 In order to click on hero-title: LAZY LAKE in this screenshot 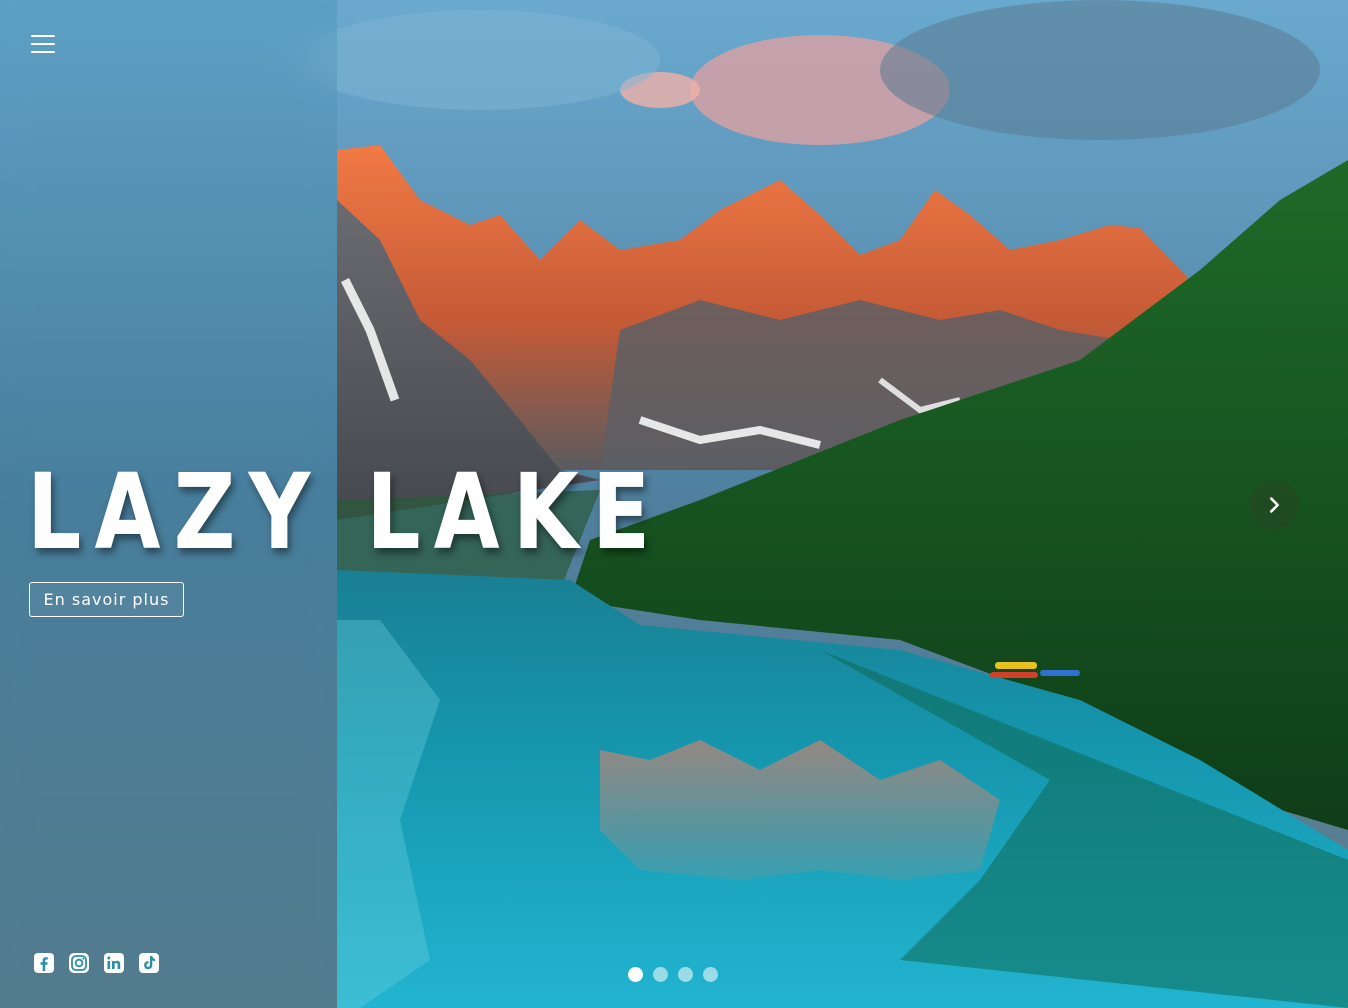, I will do `click(345, 512)`.